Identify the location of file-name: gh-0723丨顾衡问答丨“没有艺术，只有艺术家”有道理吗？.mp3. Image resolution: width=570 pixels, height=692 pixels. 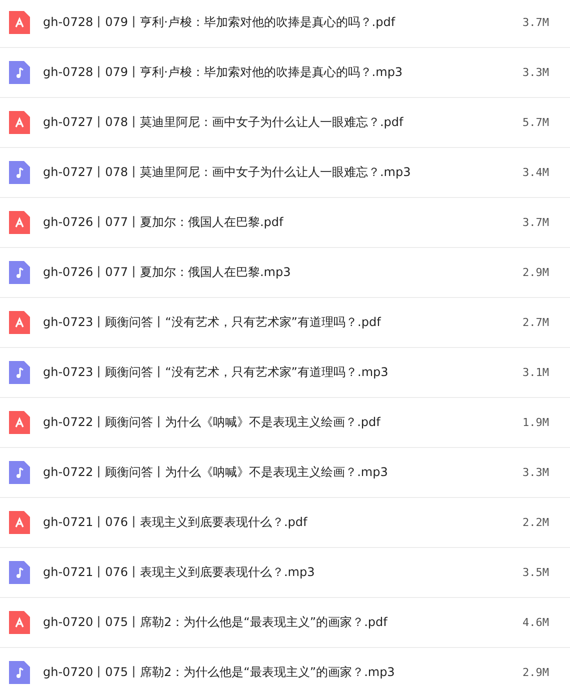
(282, 372).